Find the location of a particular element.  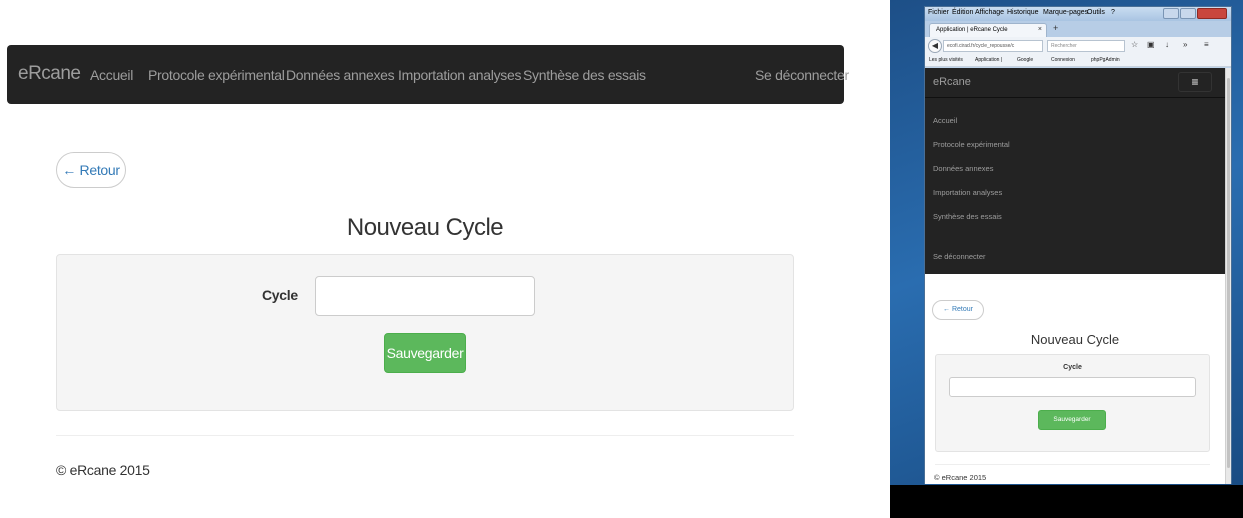

mobile-nav-item-donnees-annexes: Données annexes is located at coordinates (963, 168).